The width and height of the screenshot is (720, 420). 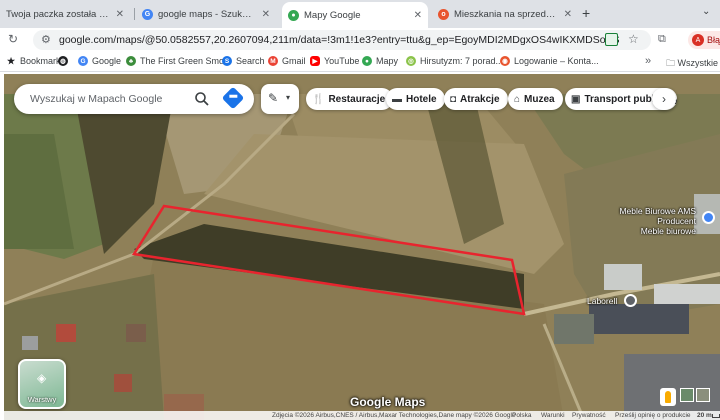 What do you see at coordinates (342, 61) in the screenshot?
I see `bookmark-label: YouTube` at bounding box center [342, 61].